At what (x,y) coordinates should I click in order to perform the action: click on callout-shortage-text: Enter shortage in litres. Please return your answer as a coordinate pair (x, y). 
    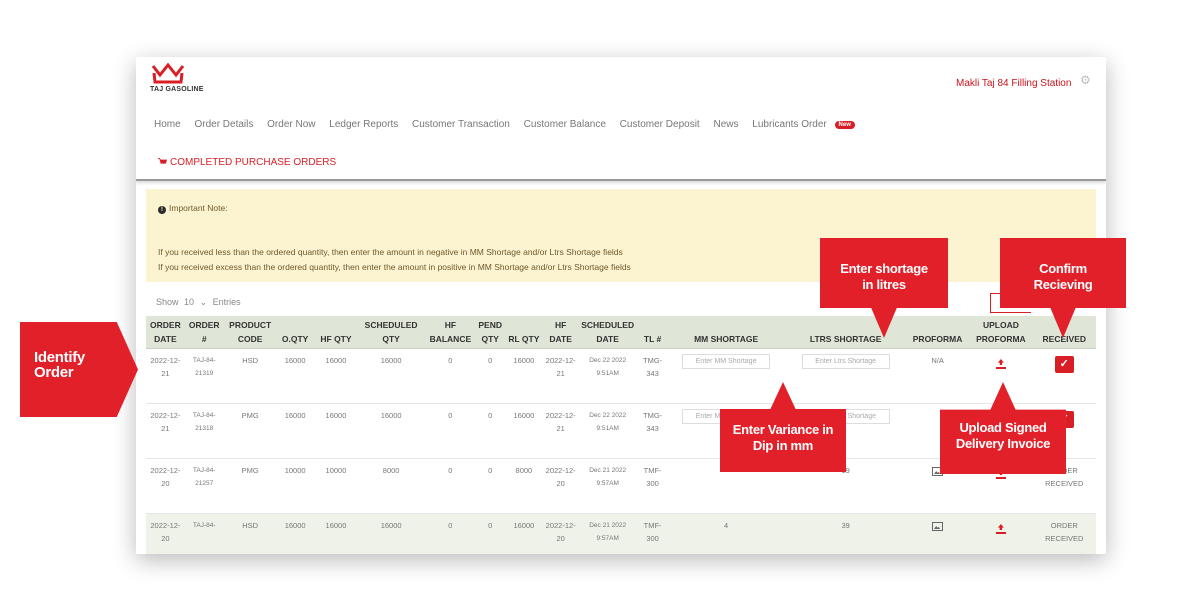
    Looking at the image, I should click on (884, 276).